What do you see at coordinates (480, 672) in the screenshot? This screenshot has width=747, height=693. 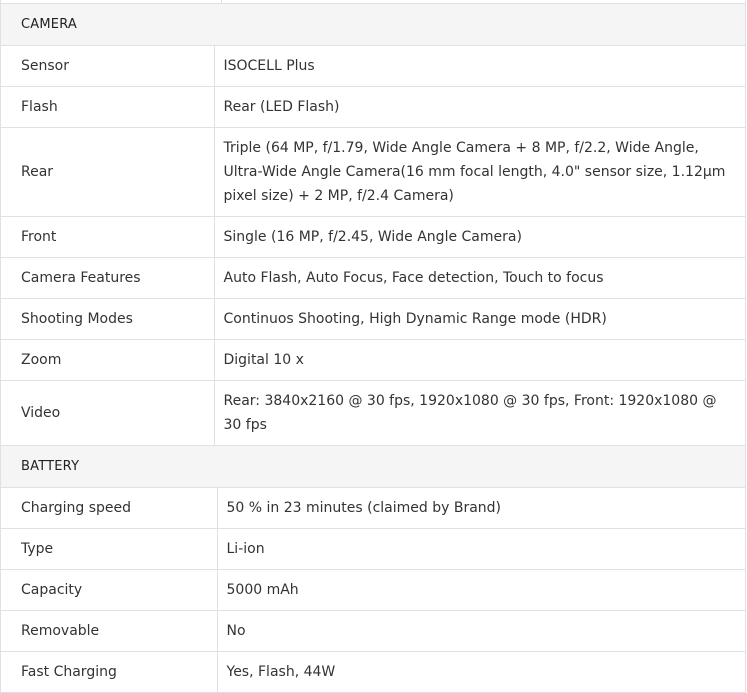 I see `spec-value: Yes, Flash, 44W` at bounding box center [480, 672].